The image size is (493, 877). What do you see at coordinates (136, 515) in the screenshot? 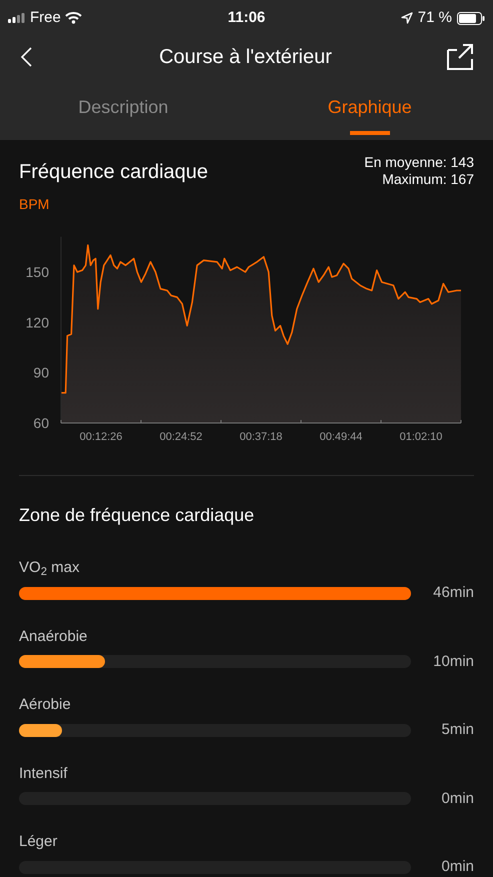
I see `section-title: Zone de fréquence cardiaque` at bounding box center [136, 515].